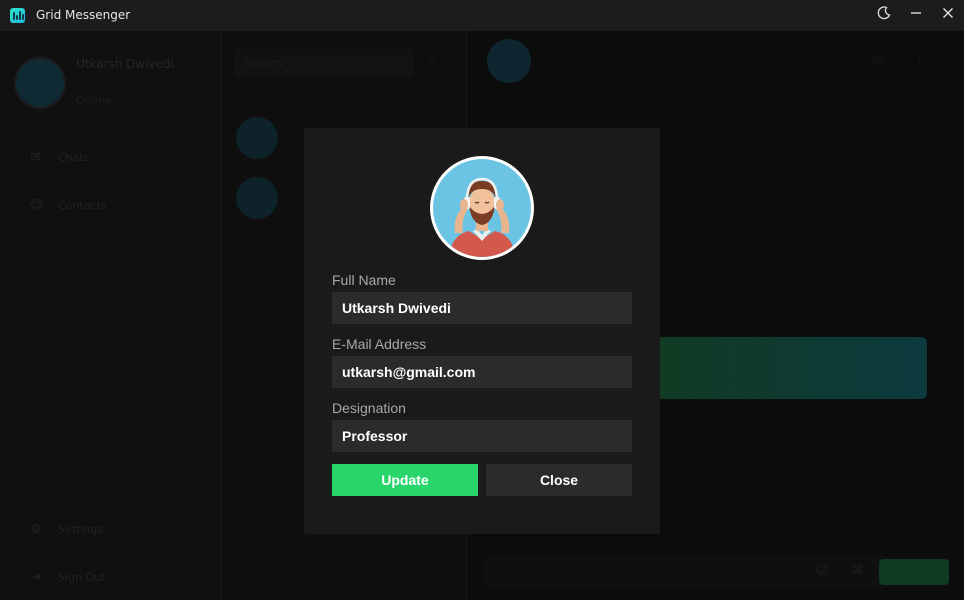 This screenshot has height=600, width=964. Describe the element at coordinates (324, 63) in the screenshot. I see `search-input: Search` at that location.